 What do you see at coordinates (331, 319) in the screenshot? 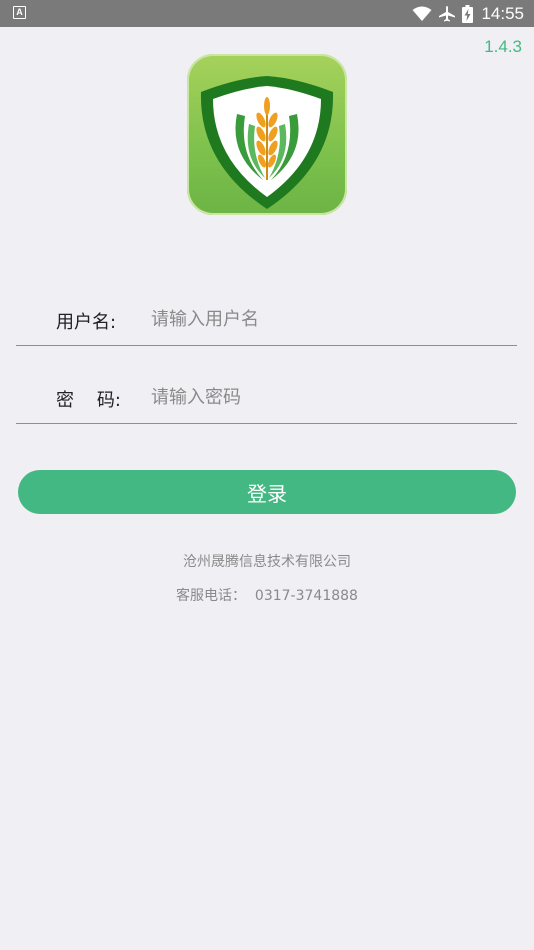
I see `username-input` at bounding box center [331, 319].